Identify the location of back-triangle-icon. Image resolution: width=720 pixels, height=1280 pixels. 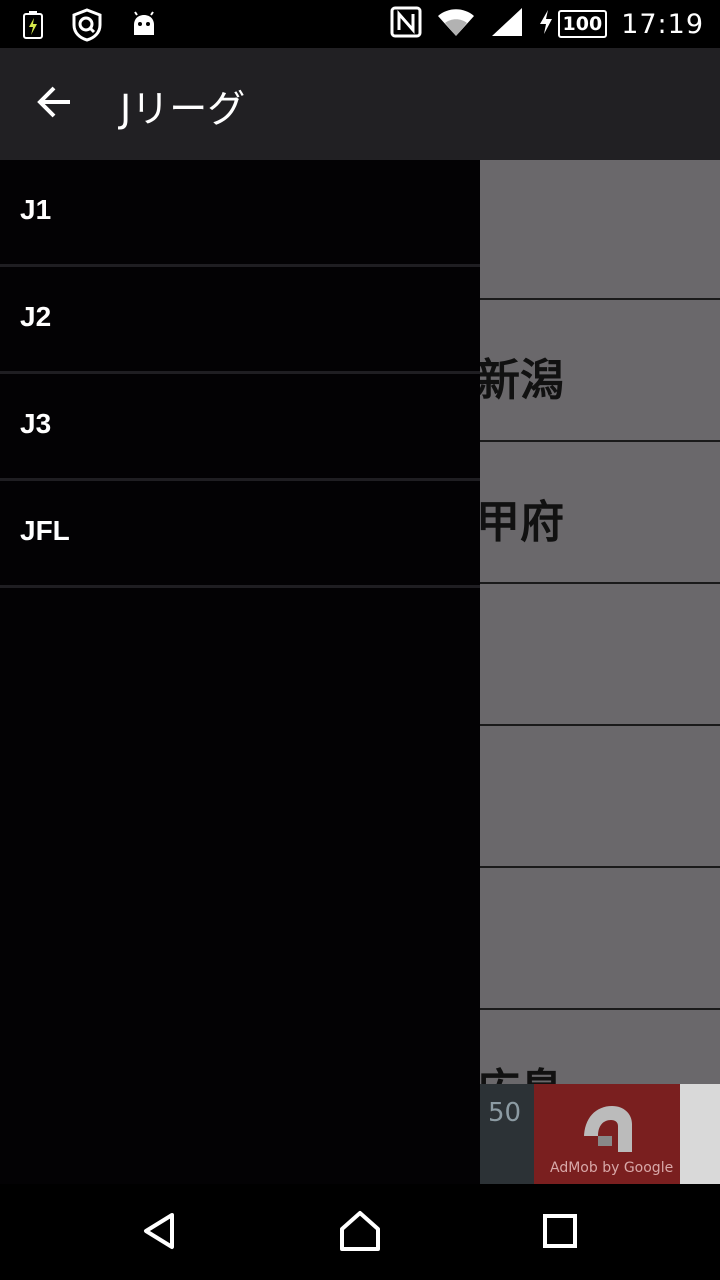
(160, 1233).